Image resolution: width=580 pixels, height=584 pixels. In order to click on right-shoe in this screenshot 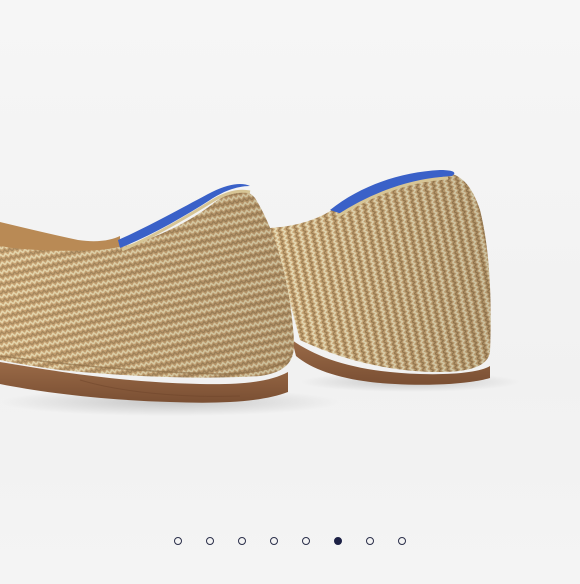, I will do `click(380, 277)`.